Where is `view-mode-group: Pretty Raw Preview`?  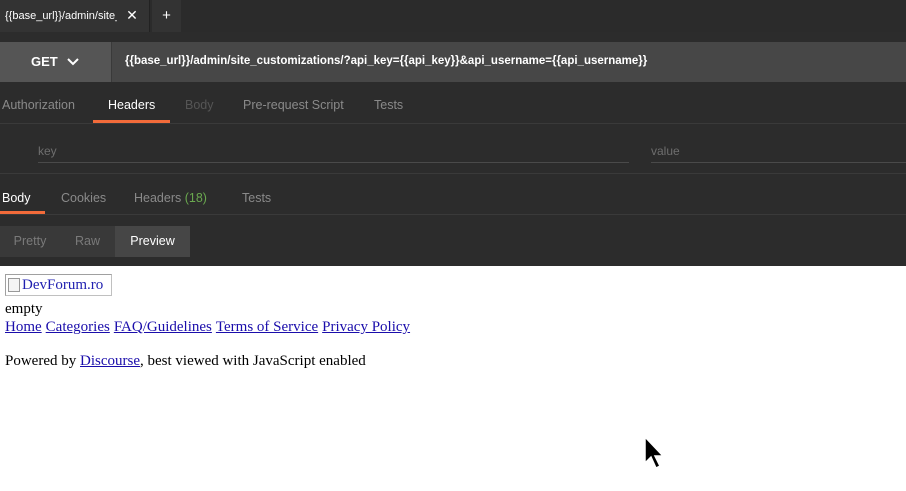
view-mode-group: Pretty Raw Preview is located at coordinates (95, 241).